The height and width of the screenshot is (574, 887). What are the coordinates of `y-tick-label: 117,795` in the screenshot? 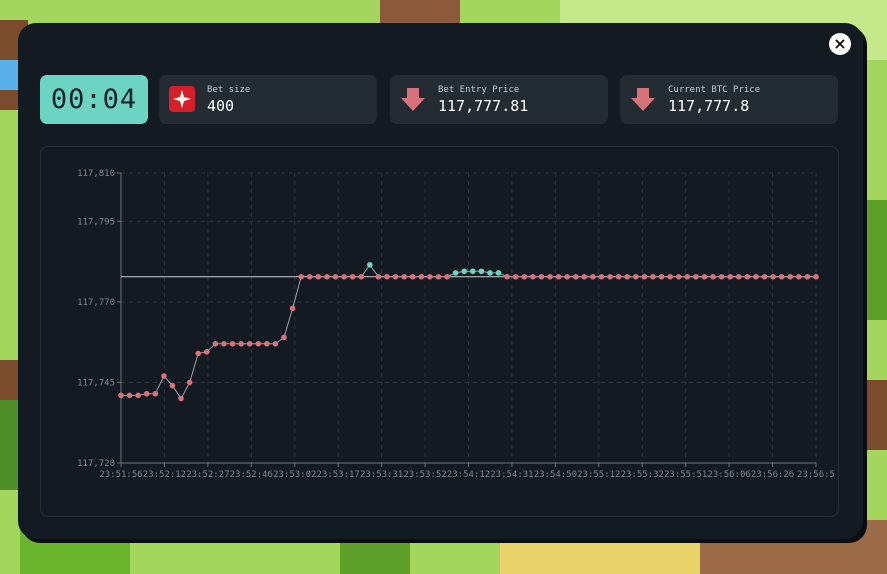 It's located at (96, 222).